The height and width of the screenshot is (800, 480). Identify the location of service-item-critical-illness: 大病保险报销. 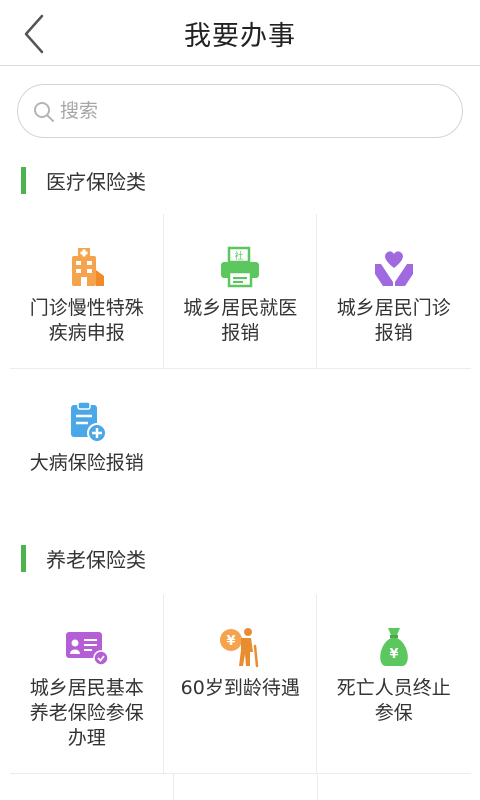
(87, 446).